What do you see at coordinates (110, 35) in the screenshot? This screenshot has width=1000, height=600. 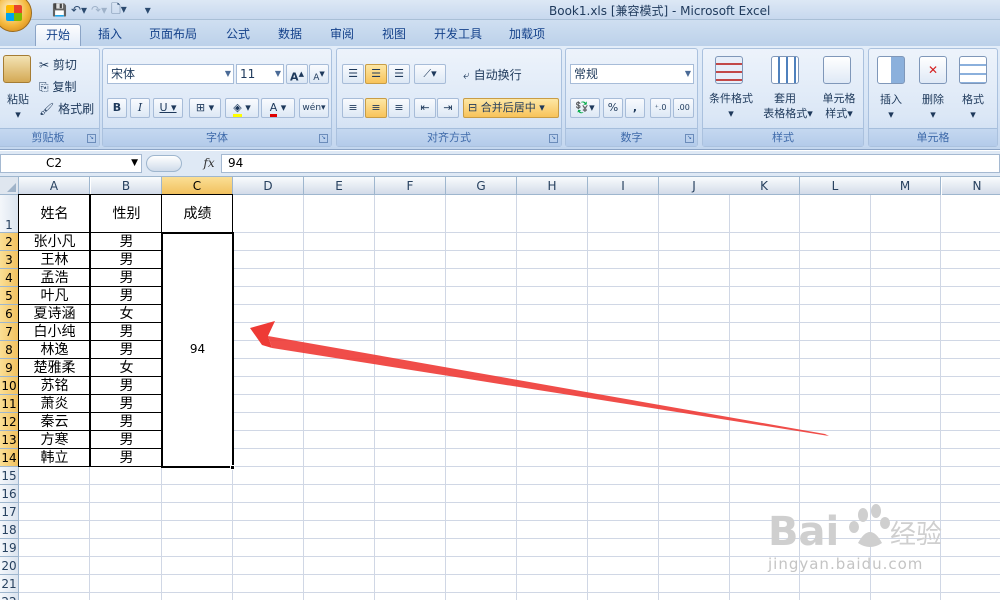 I see `tab-insert: 插入` at bounding box center [110, 35].